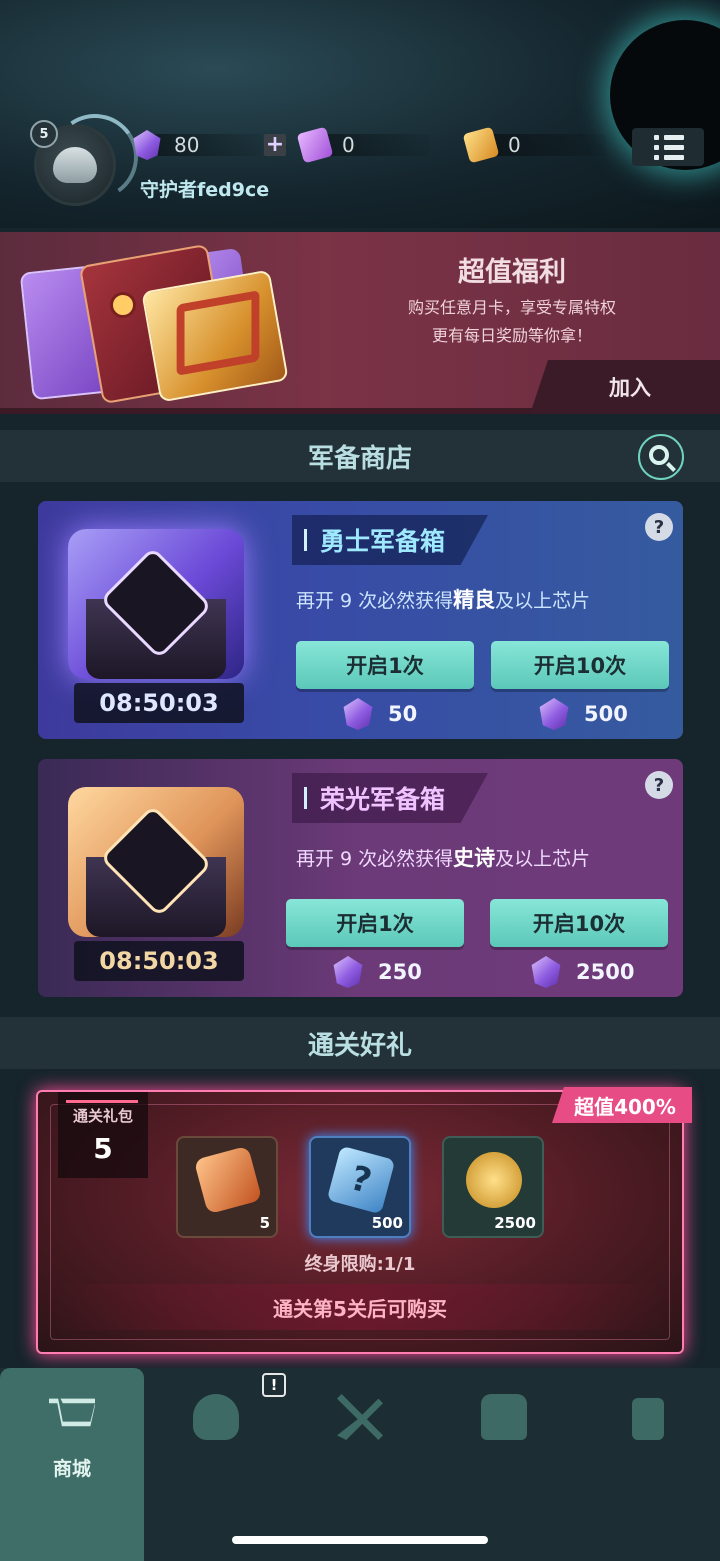  I want to click on gold-ticket-count: 0, so click(514, 145).